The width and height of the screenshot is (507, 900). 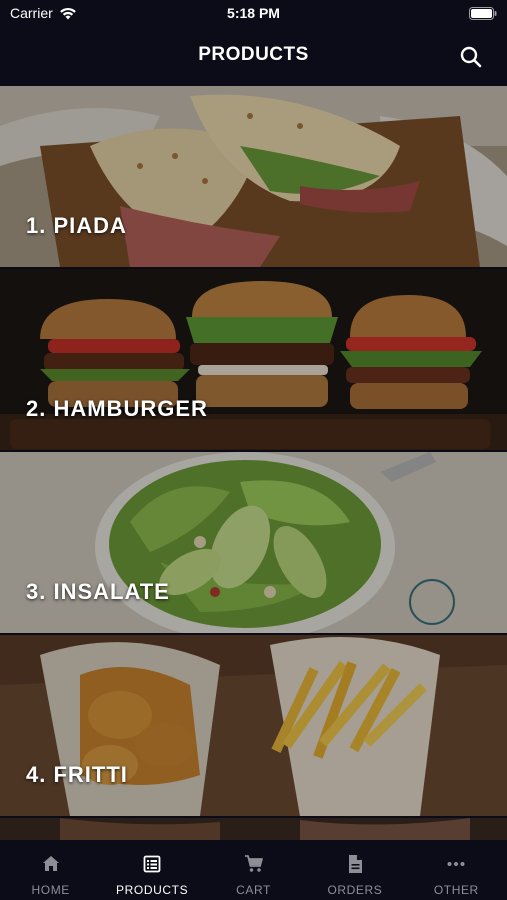 What do you see at coordinates (355, 890) in the screenshot?
I see `tab-label: ORDERS` at bounding box center [355, 890].